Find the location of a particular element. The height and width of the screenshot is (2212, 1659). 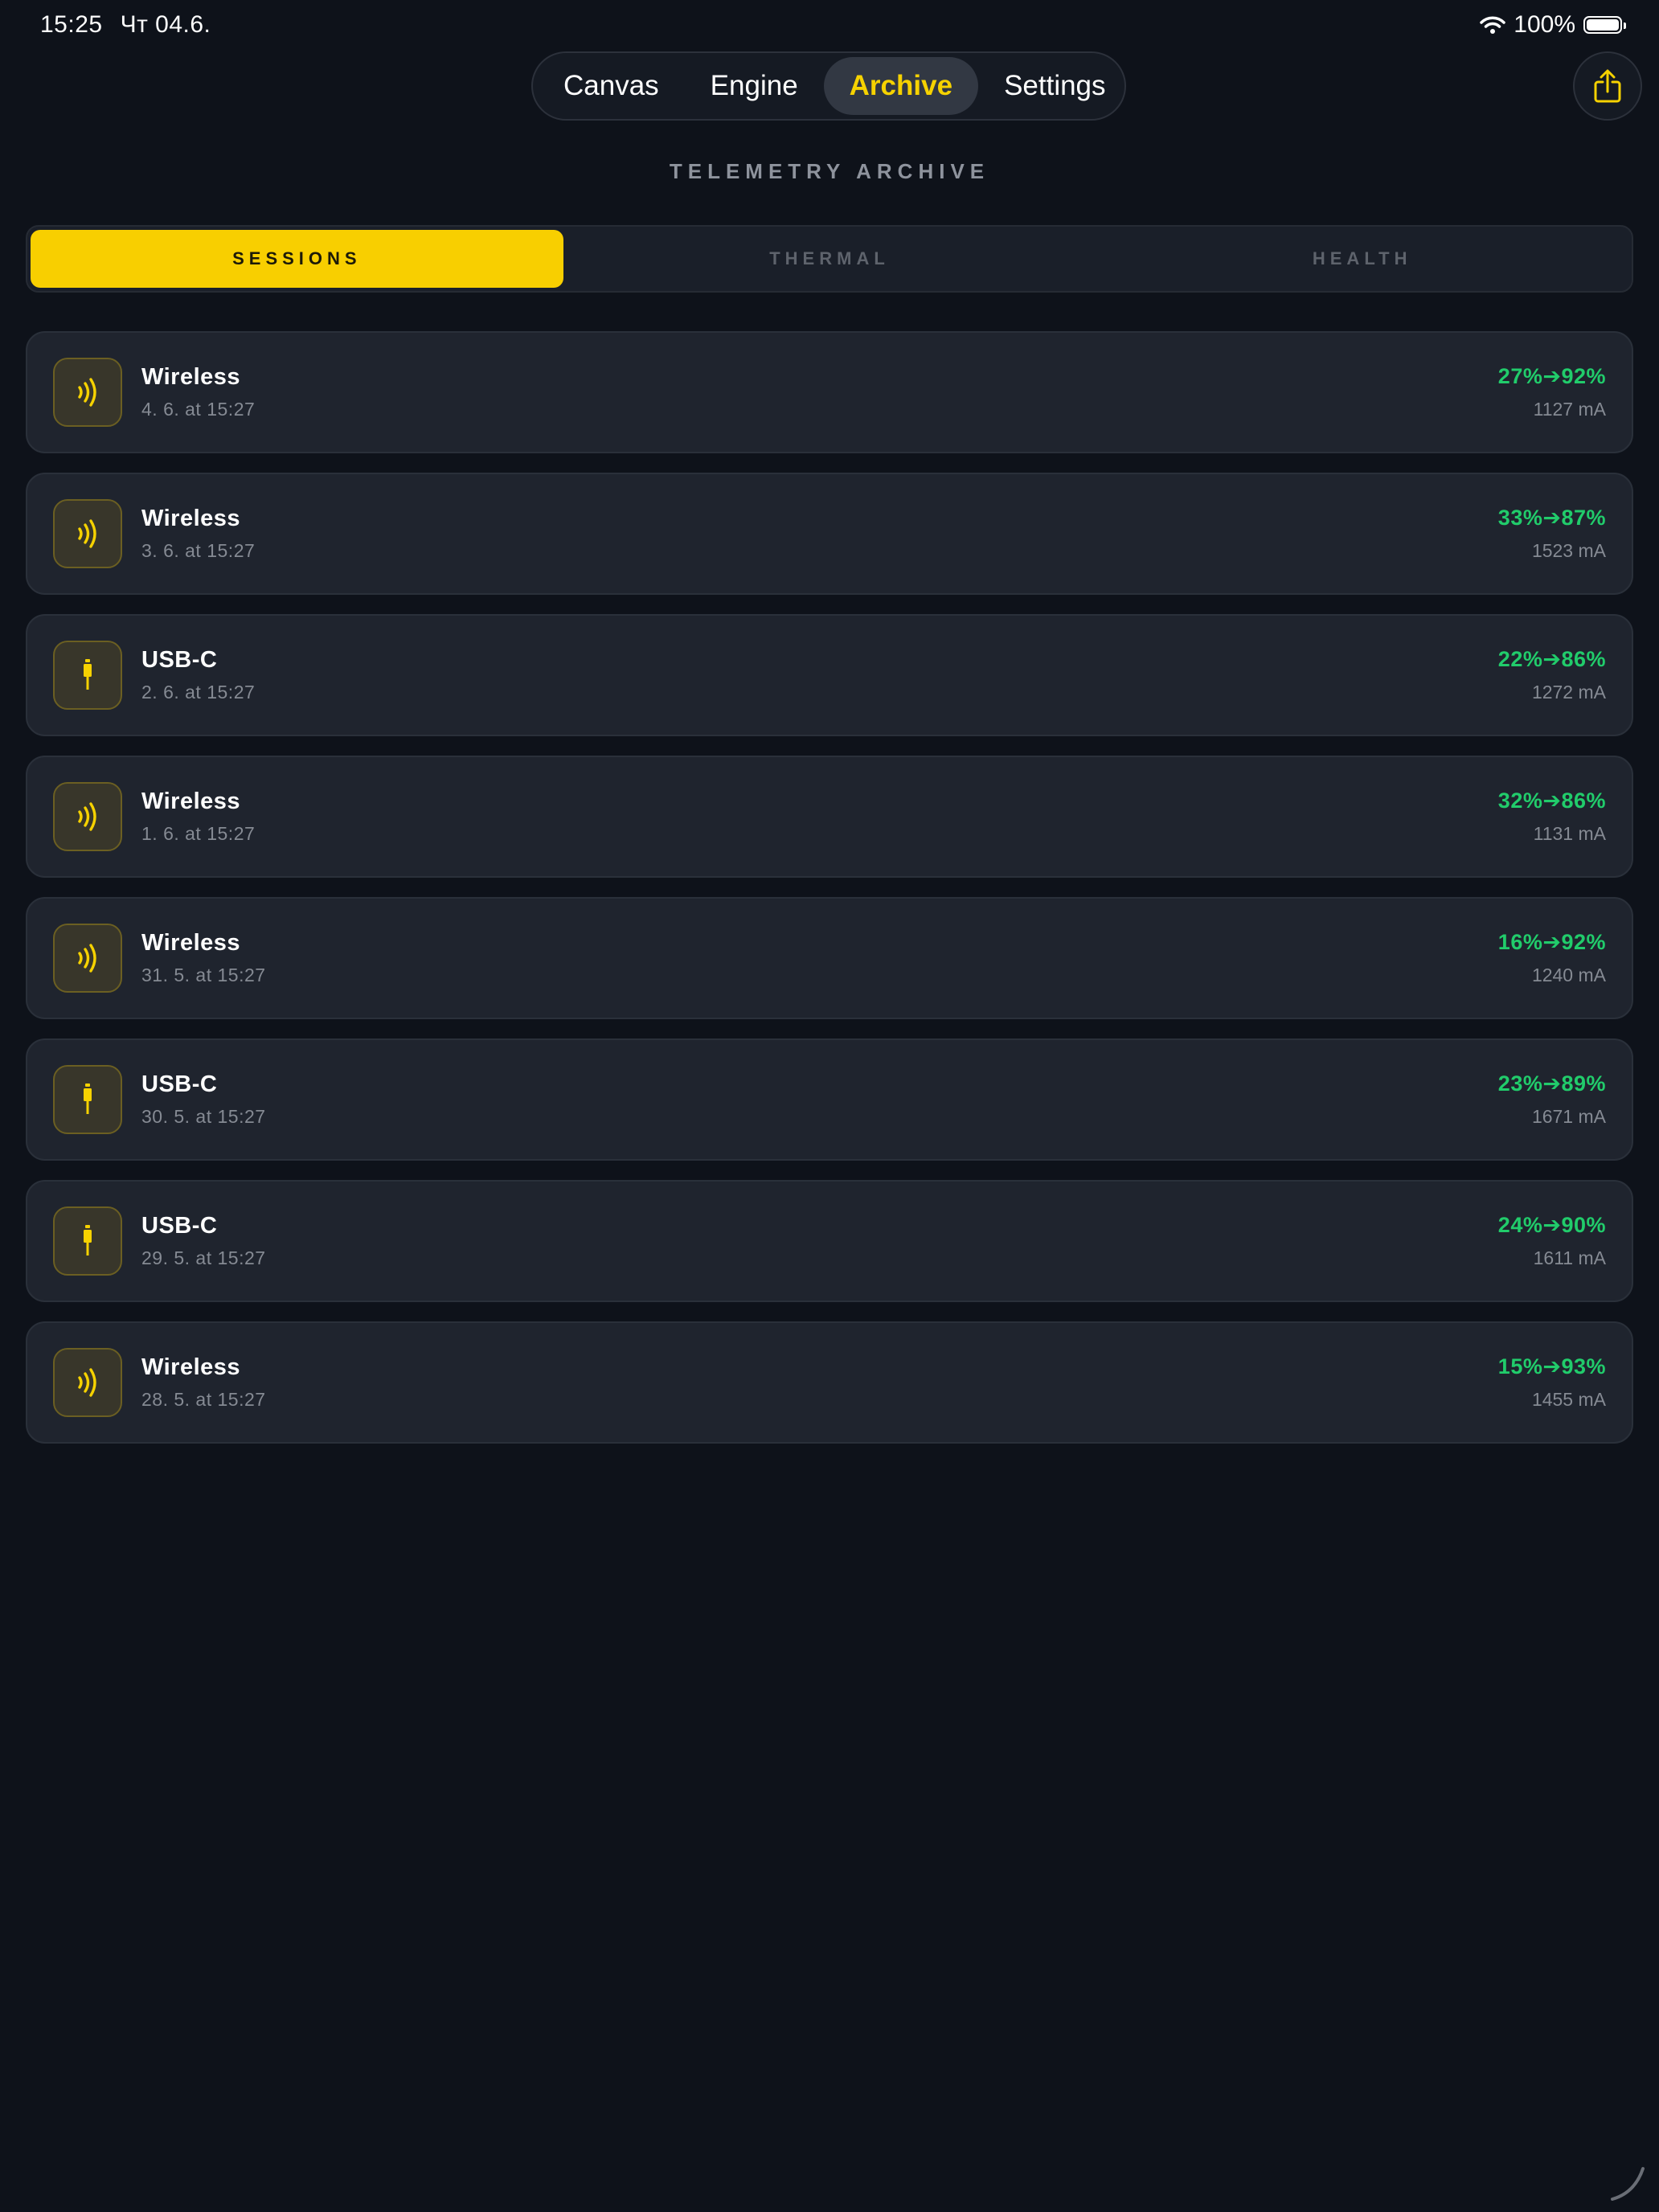

session-stats: 22%➔86% 1272 mA is located at coordinates (1552, 675).